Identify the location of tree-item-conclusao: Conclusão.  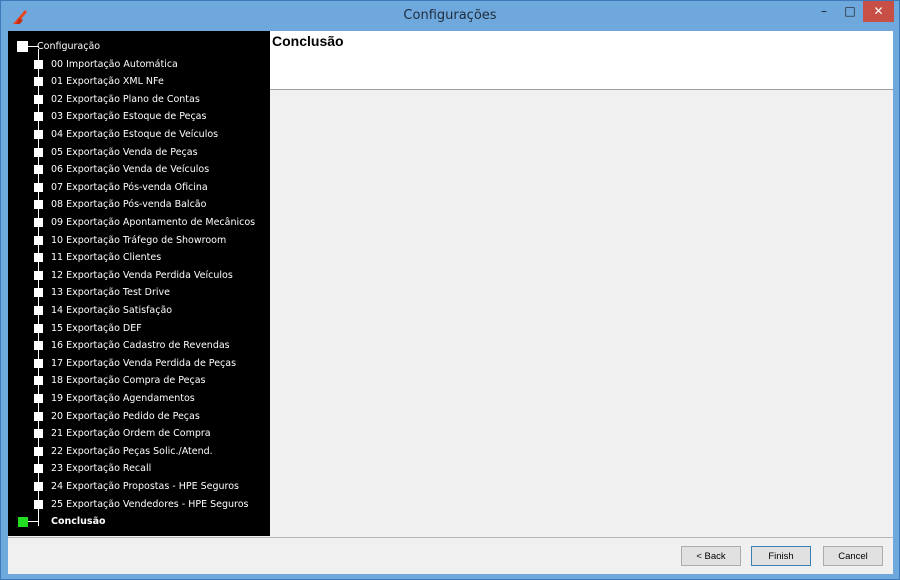
(139, 521).